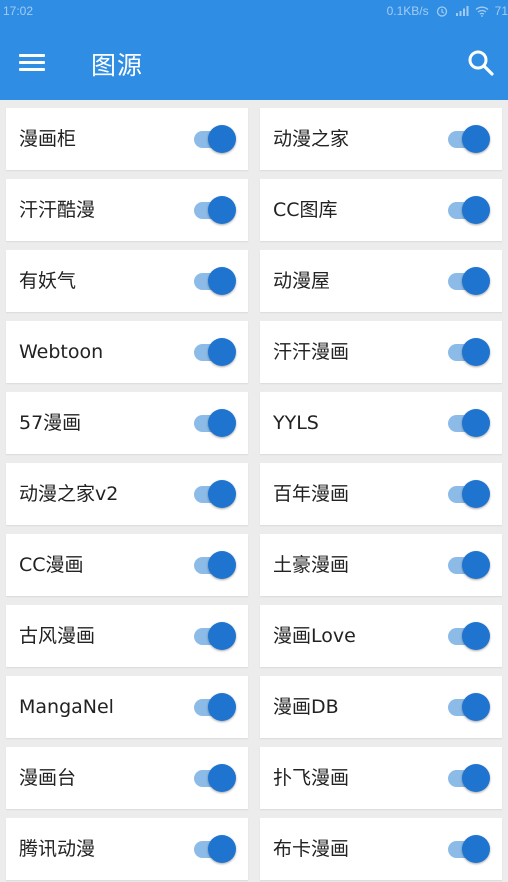 This screenshot has height=882, width=508. Describe the element at coordinates (381, 352) in the screenshot. I see `source-card: 汗汗漫画` at that location.